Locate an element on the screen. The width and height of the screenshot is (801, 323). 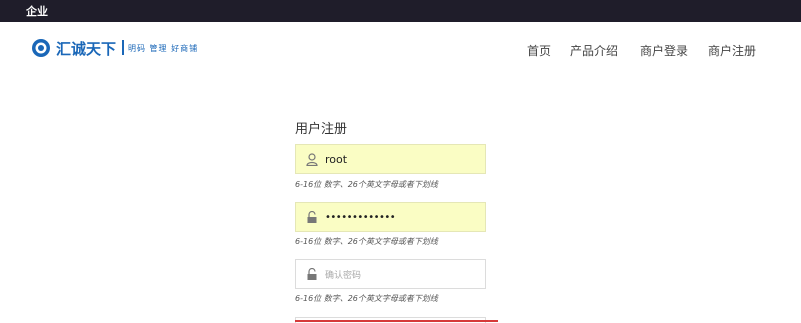
top-bar: 企业 is located at coordinates (400, 11).